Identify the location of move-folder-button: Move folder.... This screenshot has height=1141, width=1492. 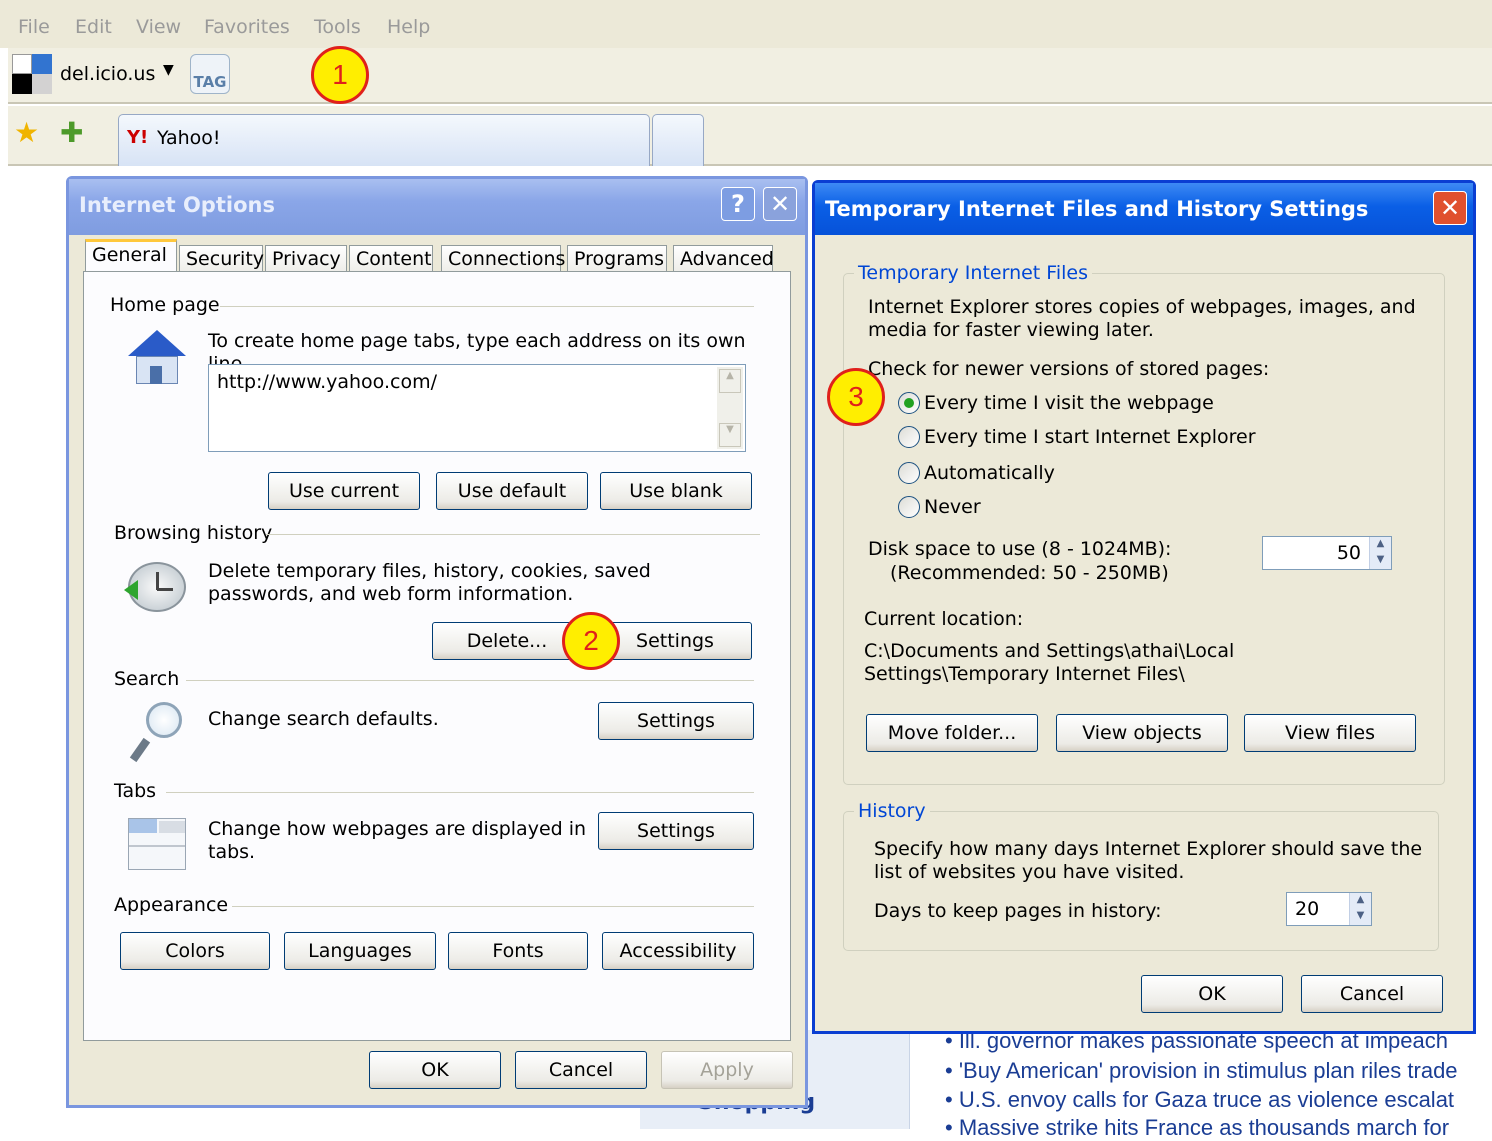
(952, 733).